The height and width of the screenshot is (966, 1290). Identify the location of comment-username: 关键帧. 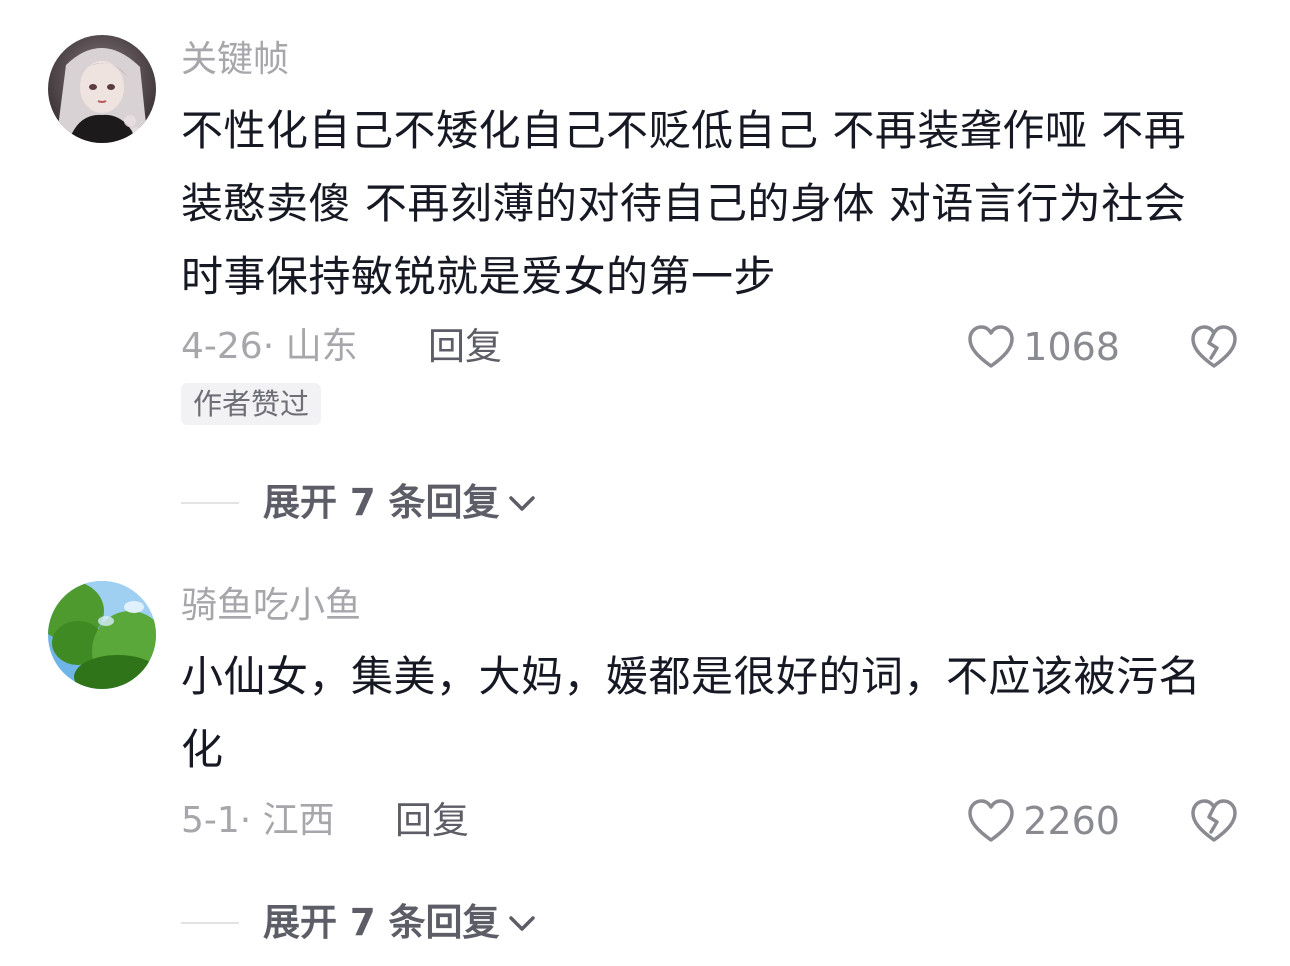
(235, 60).